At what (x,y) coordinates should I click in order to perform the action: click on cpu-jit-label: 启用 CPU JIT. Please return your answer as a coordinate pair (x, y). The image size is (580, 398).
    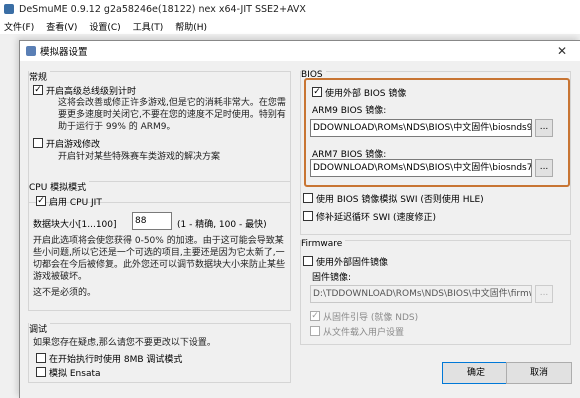
    Looking at the image, I should click on (75, 203).